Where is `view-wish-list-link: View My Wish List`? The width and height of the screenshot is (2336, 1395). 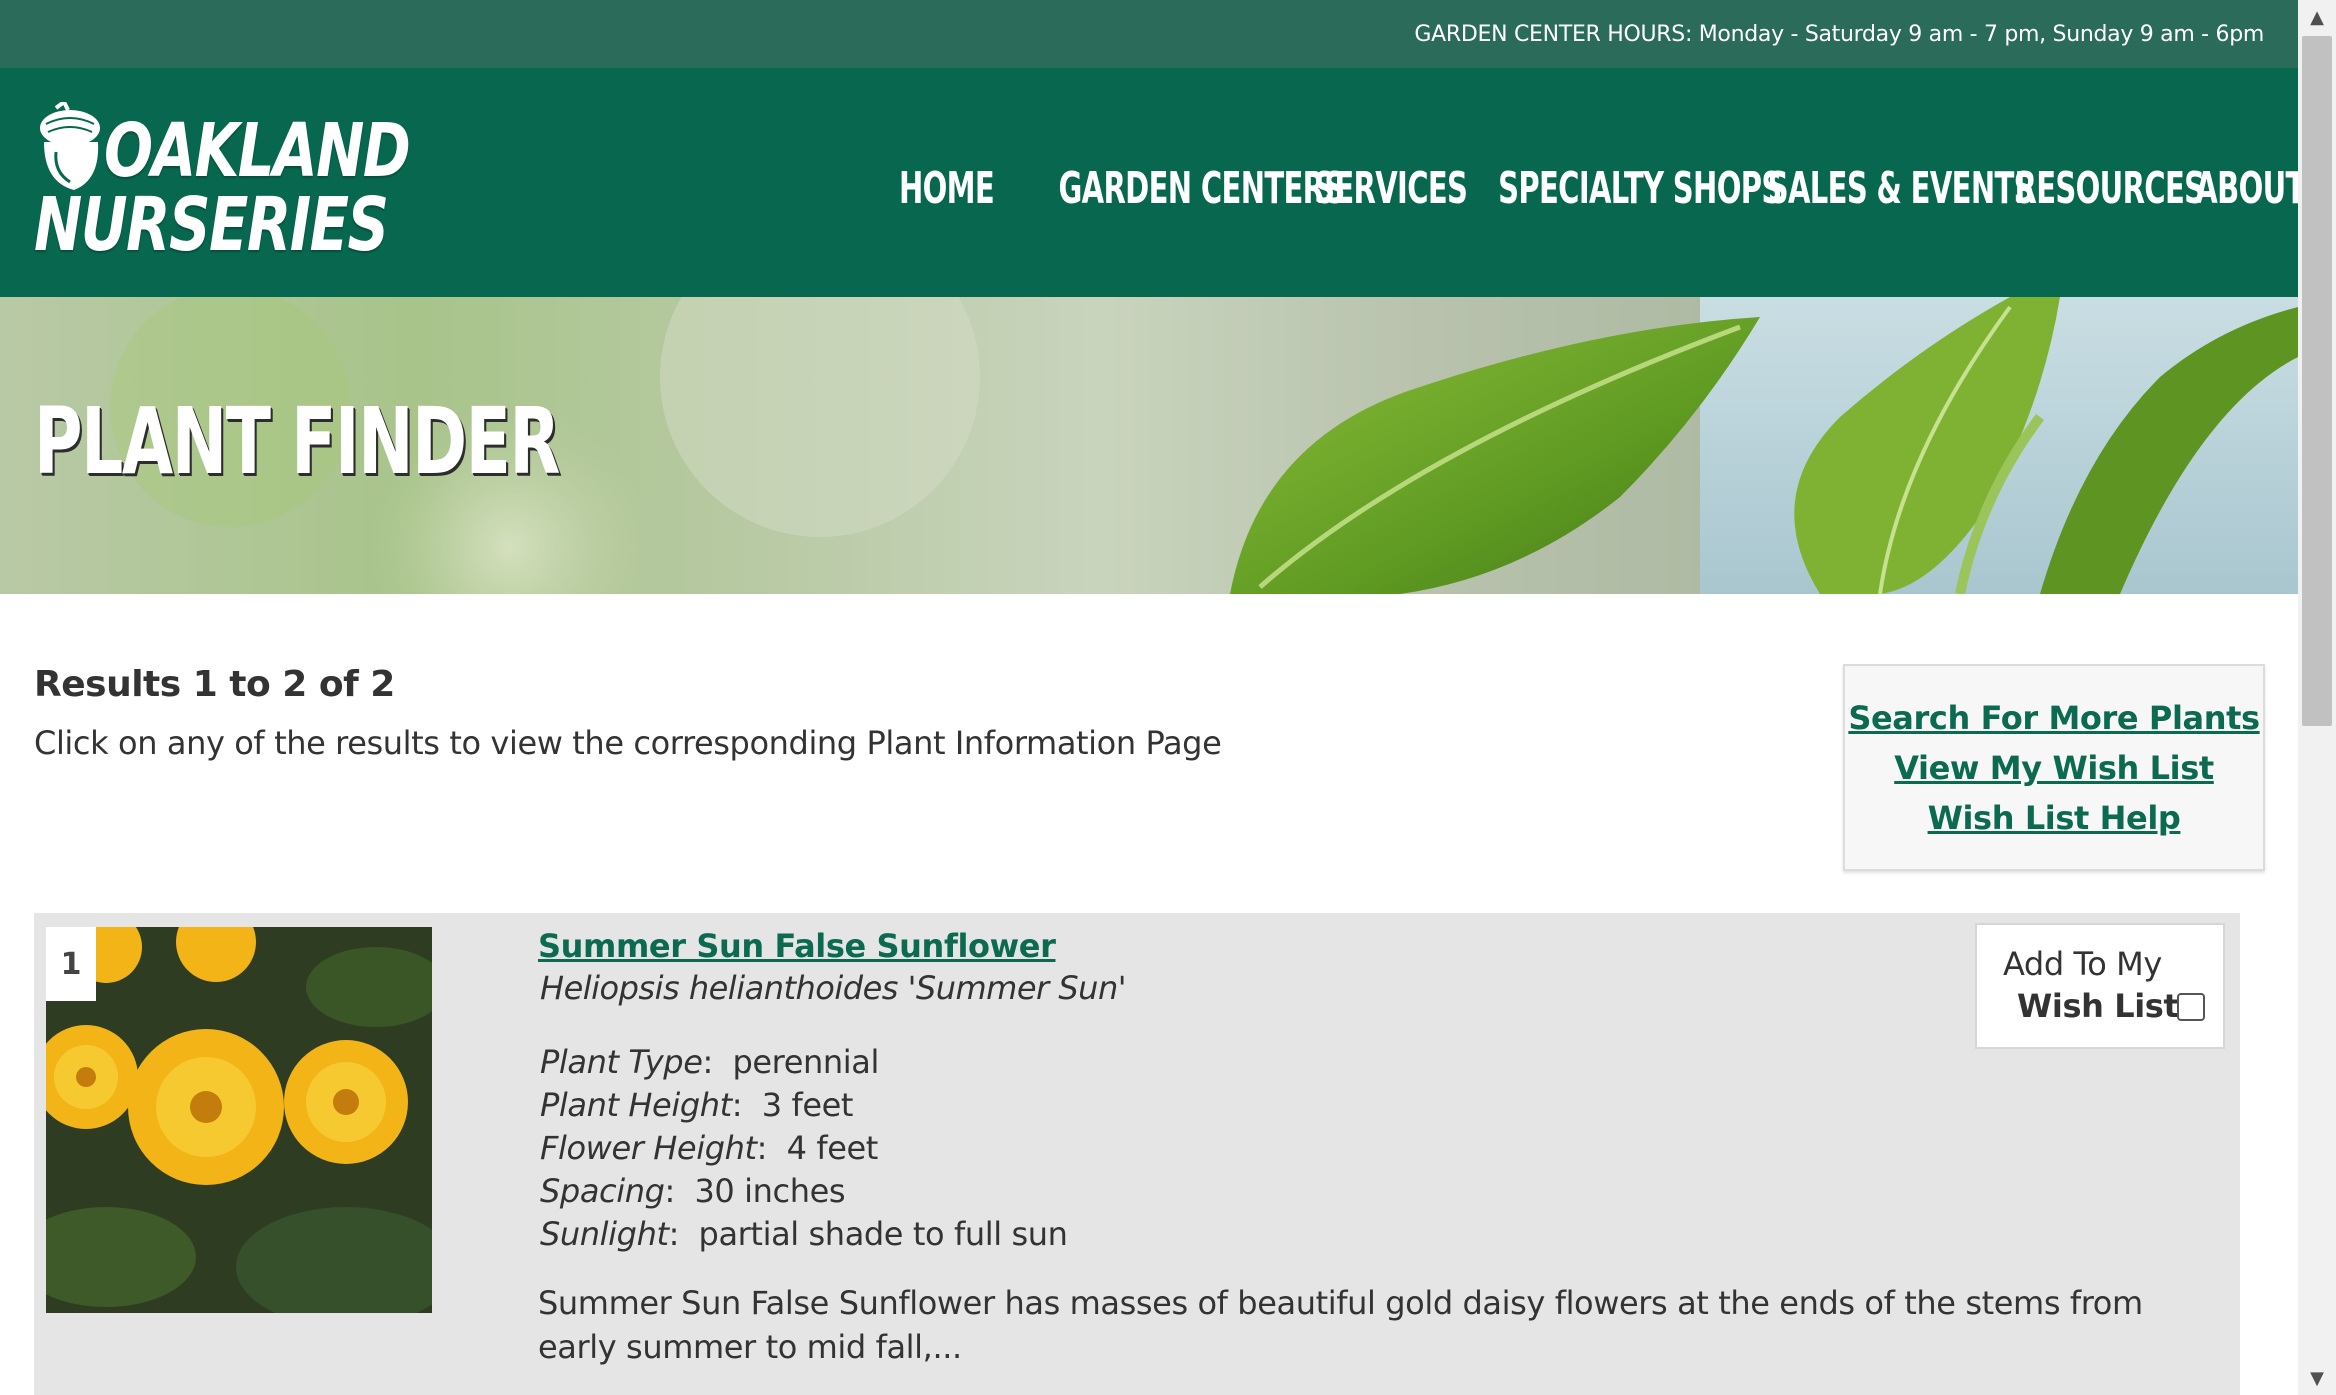
view-wish-list-link: View My Wish List is located at coordinates (2054, 768).